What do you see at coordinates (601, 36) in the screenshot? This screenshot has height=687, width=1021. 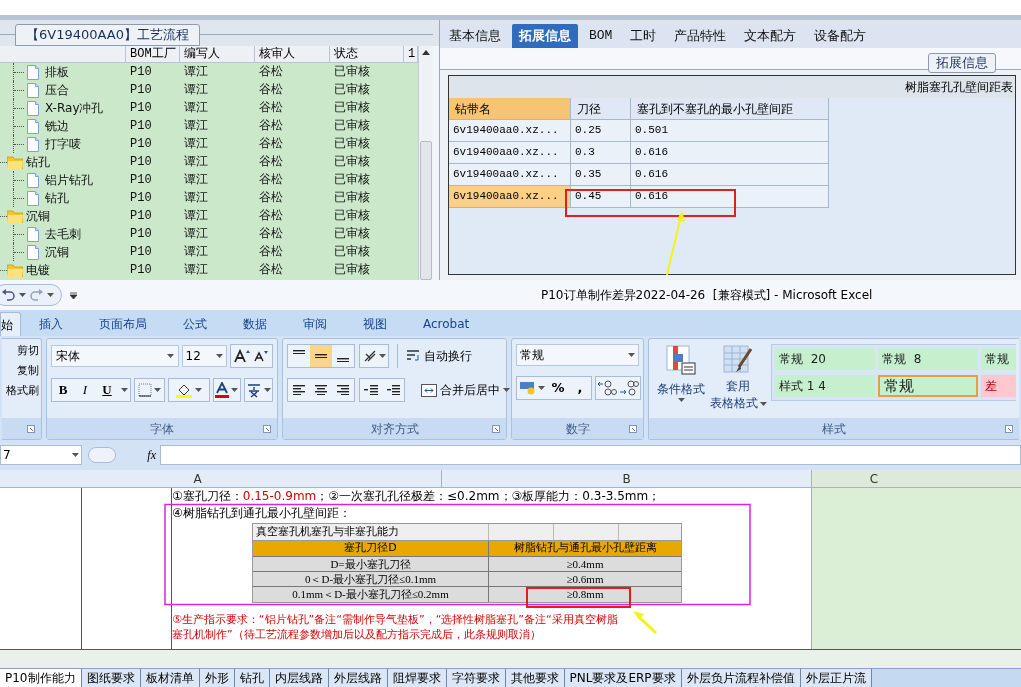 I see `tab: BOM` at bounding box center [601, 36].